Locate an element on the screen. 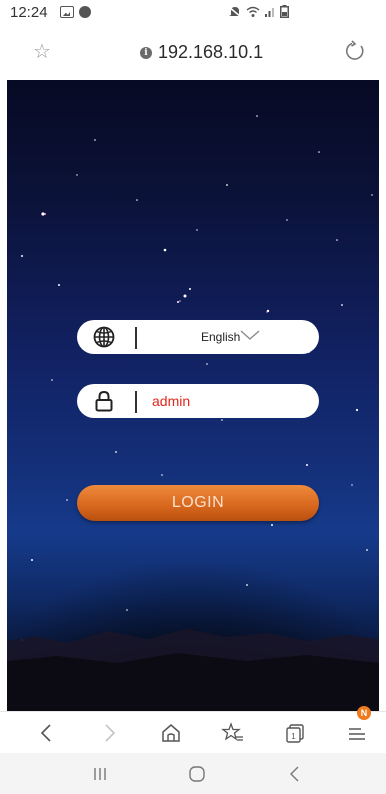 The height and width of the screenshot is (794, 386). browser-toolbar: 1 is located at coordinates (193, 732).